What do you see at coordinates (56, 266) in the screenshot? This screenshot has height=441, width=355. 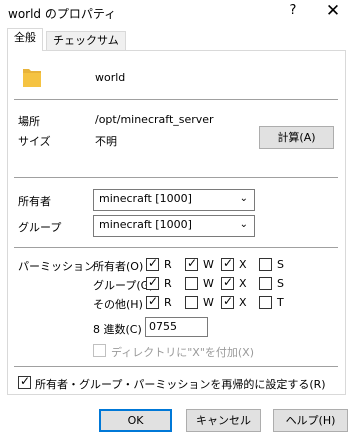 I see `permissions-label: パーミッション` at bounding box center [56, 266].